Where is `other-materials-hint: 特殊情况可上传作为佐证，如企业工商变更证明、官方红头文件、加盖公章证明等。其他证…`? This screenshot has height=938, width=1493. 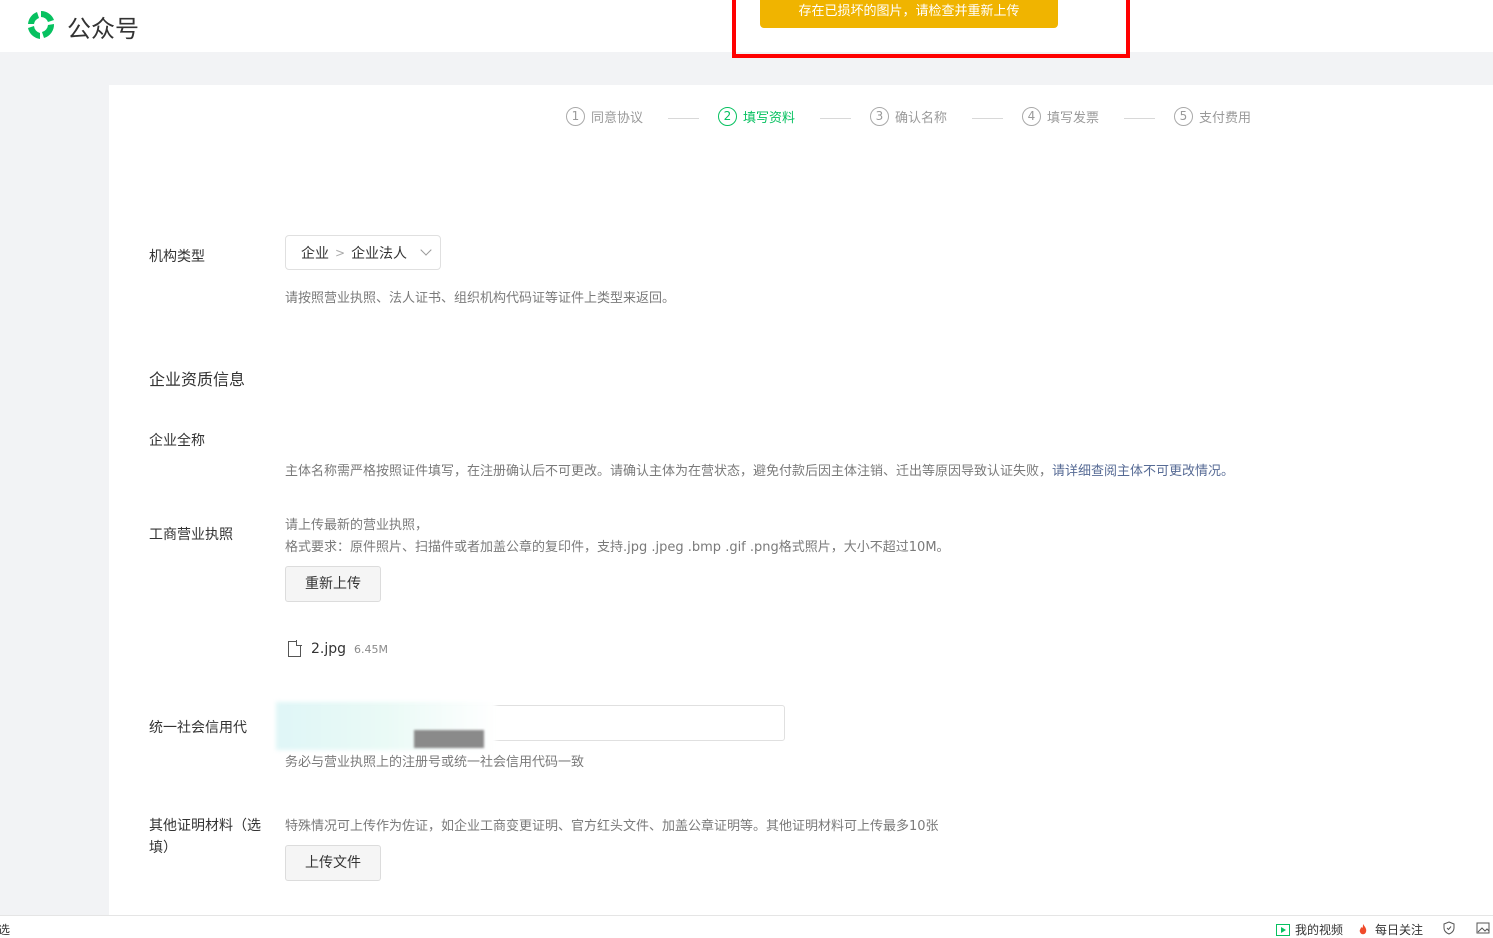 other-materials-hint: 特殊情况可上传作为佐证，如企业工商变更证明、官方红头文件、加盖公章证明等。其他证… is located at coordinates (612, 826).